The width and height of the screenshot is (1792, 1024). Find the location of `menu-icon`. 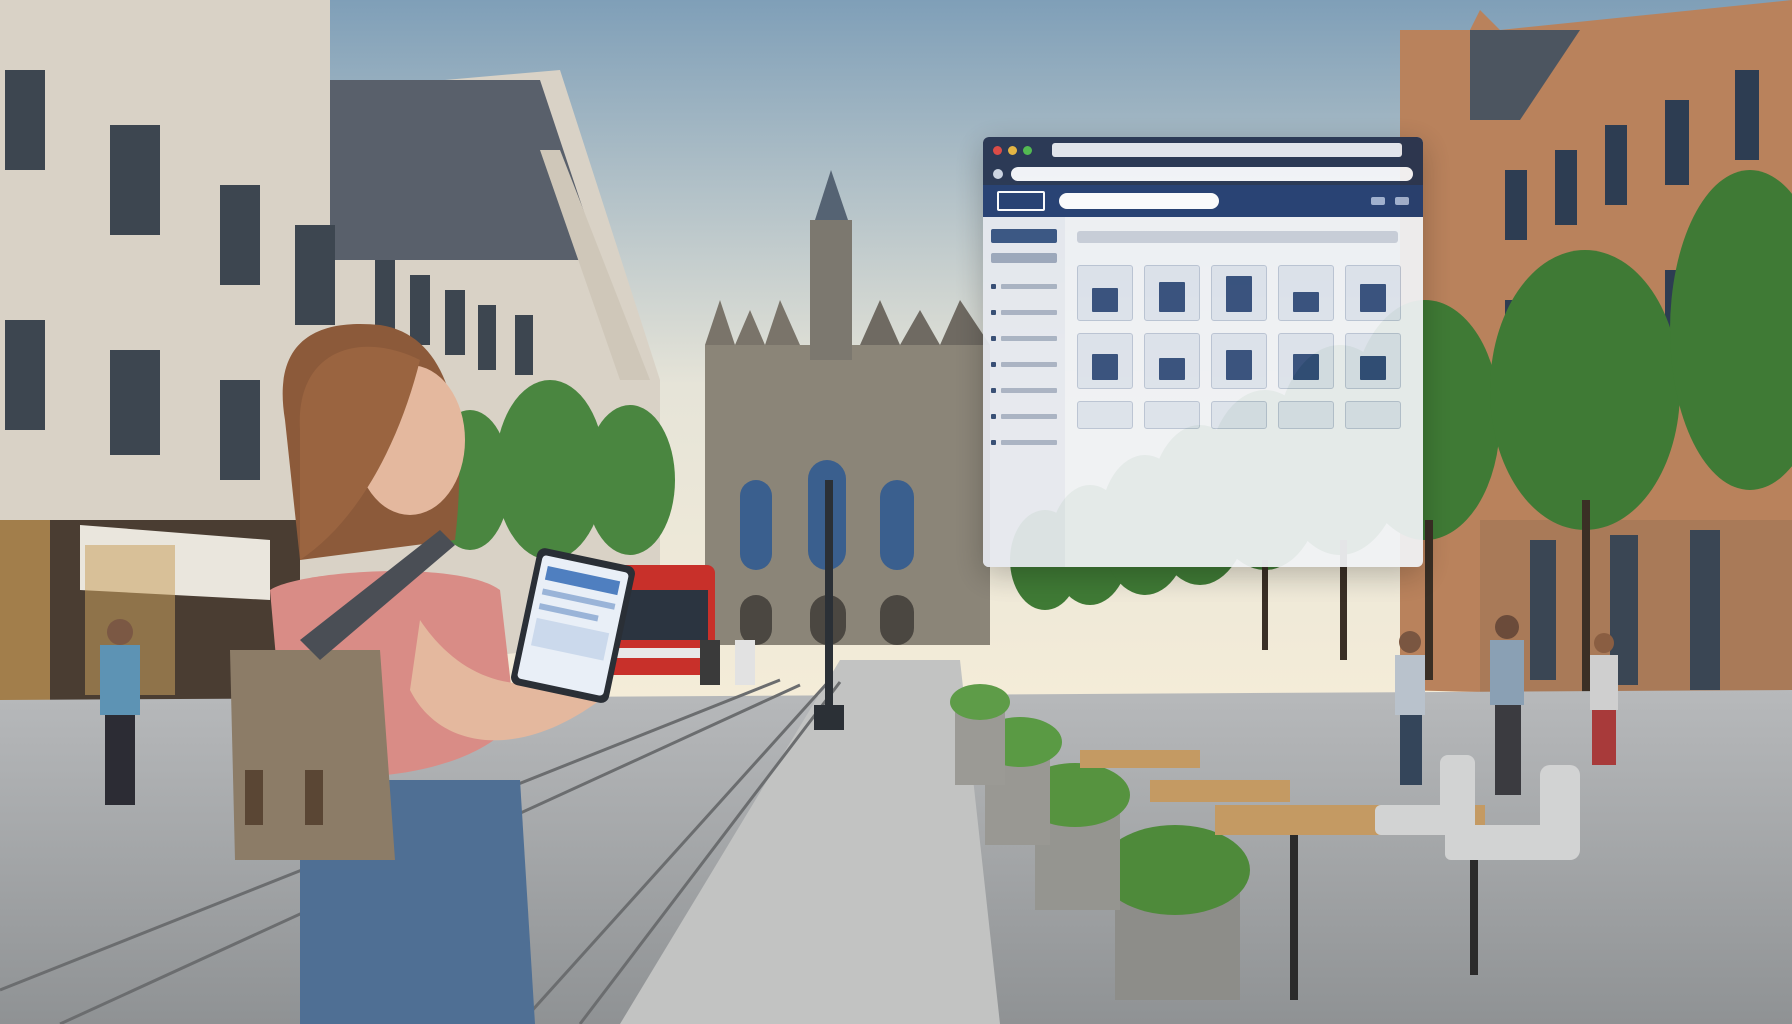

menu-icon is located at coordinates (1378, 201).